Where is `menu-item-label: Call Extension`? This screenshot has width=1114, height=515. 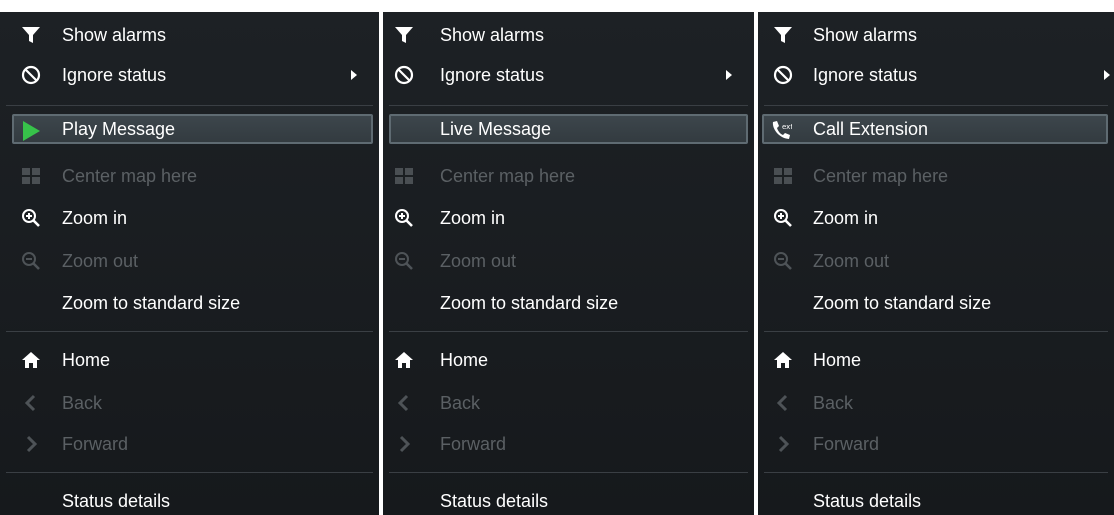 menu-item-label: Call Extension is located at coordinates (871, 129).